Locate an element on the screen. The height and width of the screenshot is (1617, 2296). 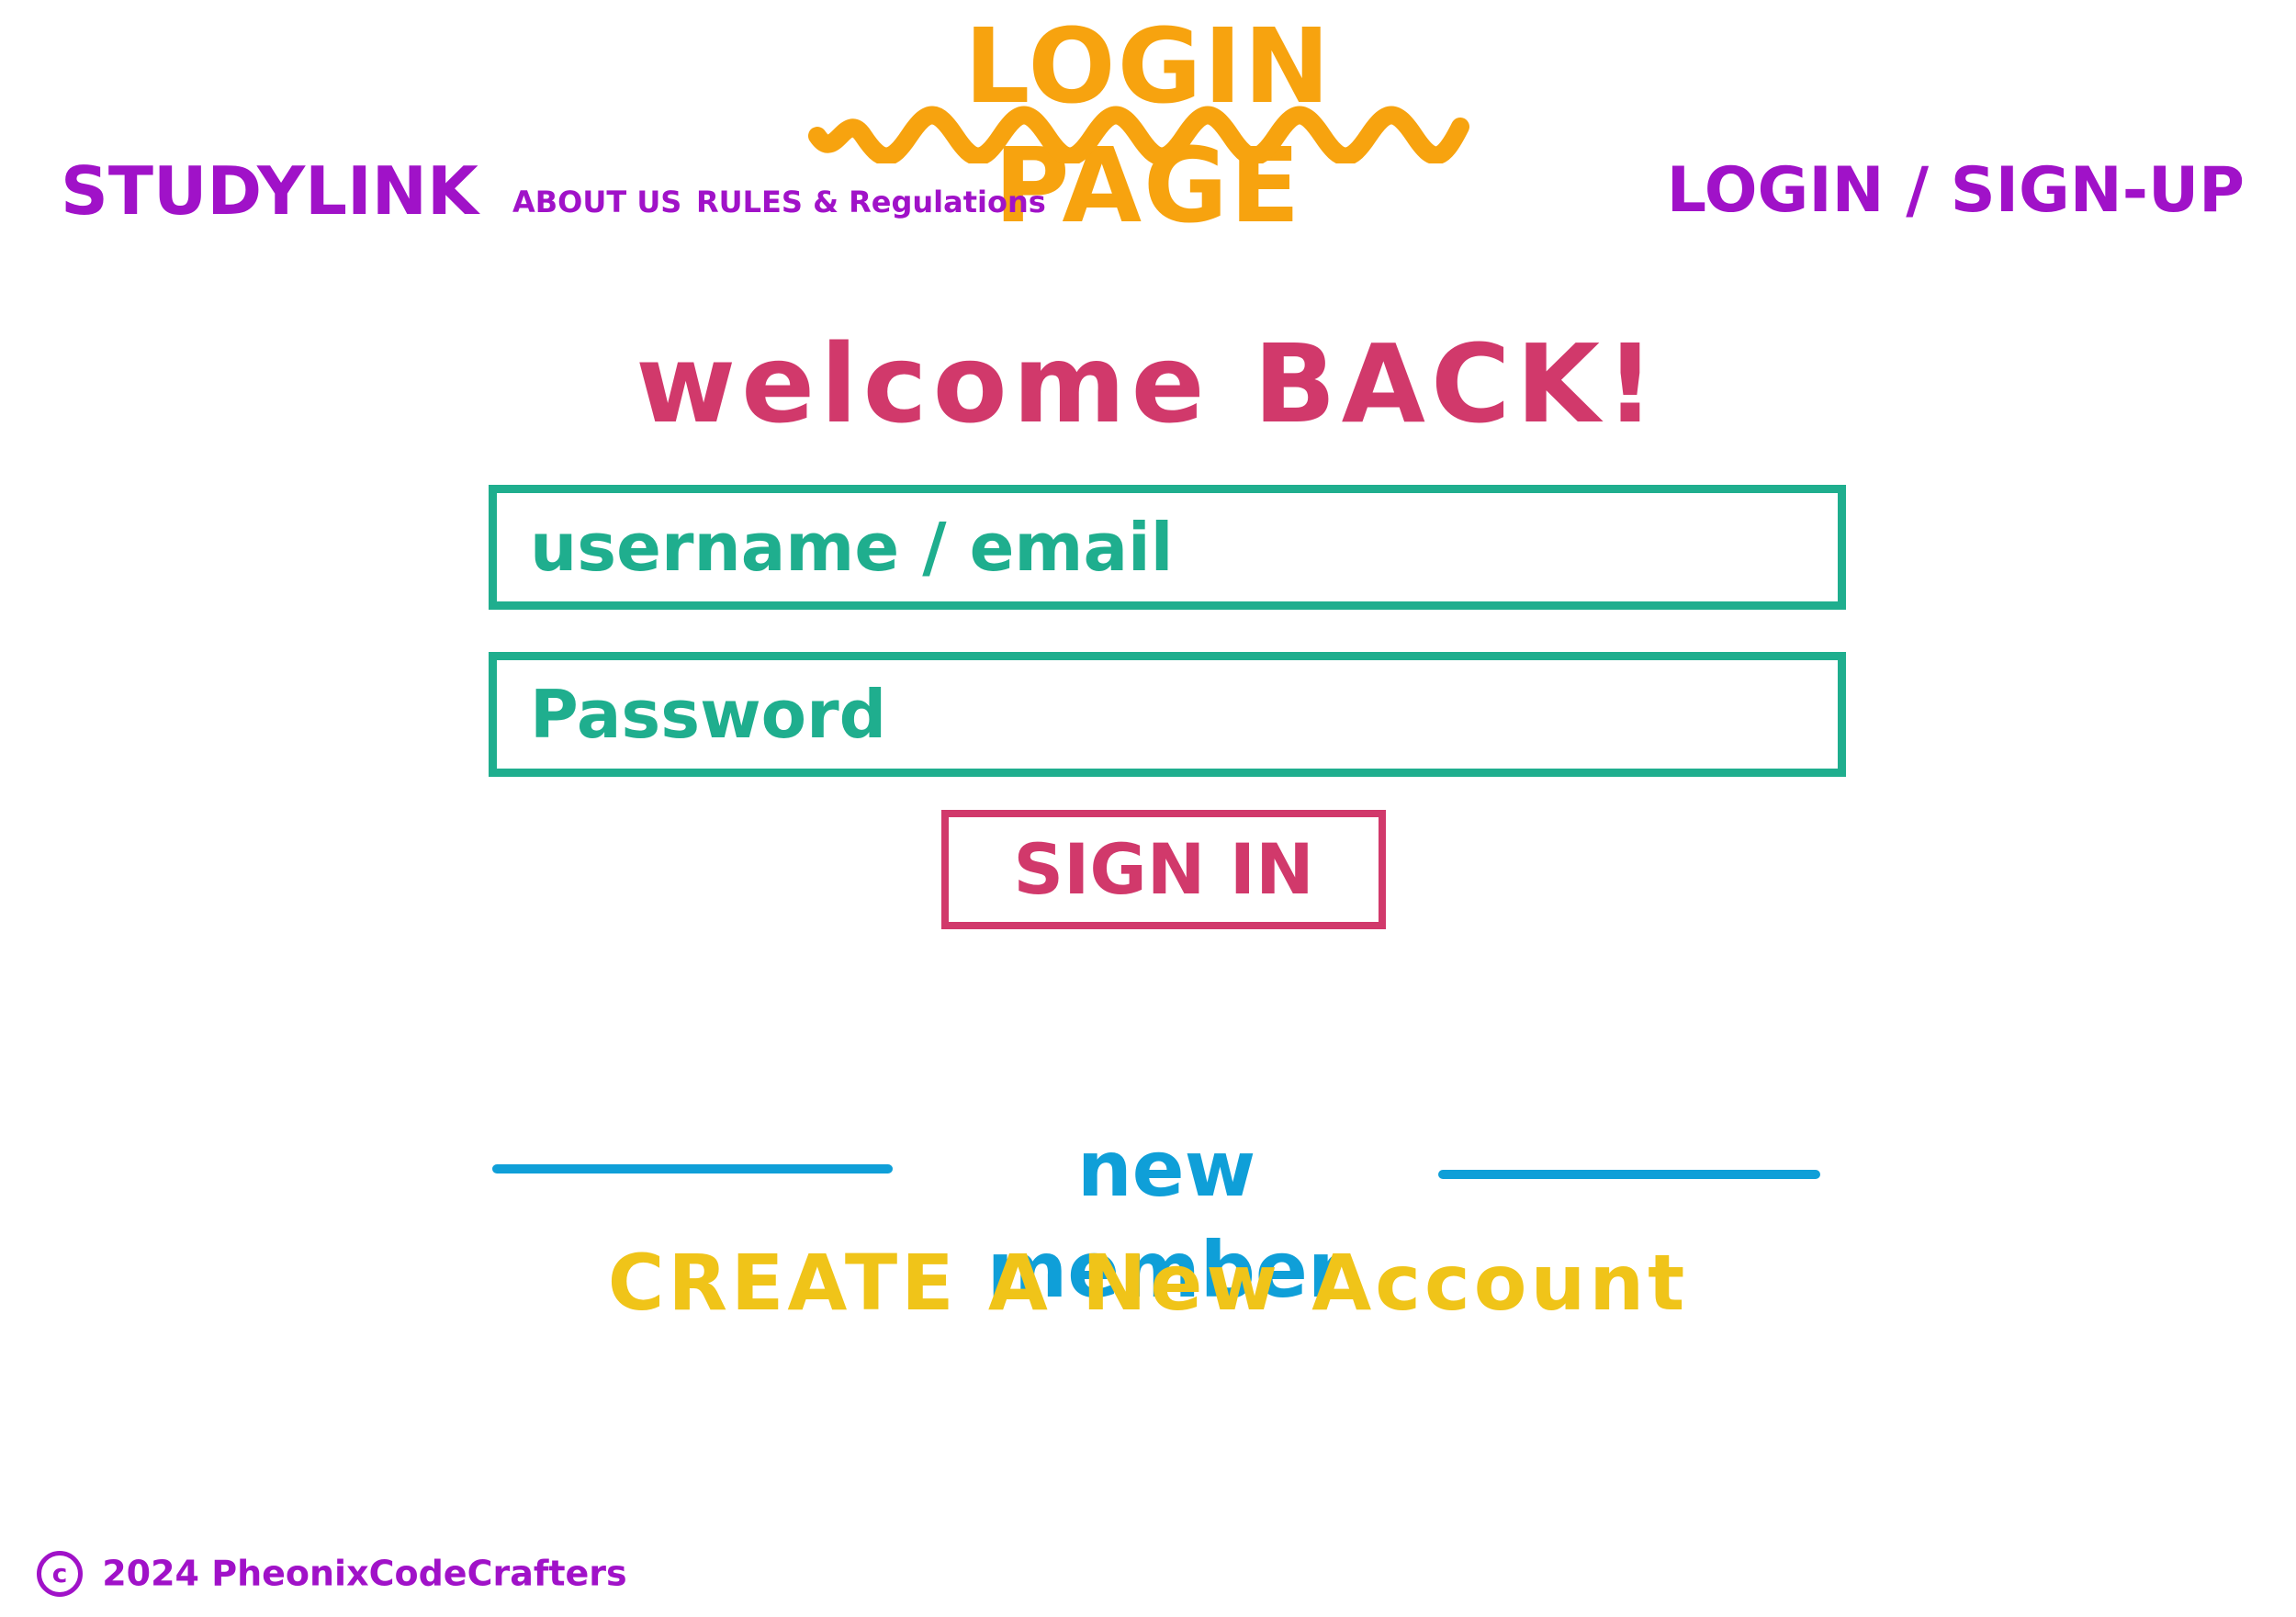
footer: c 2024 PheonixCodeCrafters is located at coordinates (332, 1572).